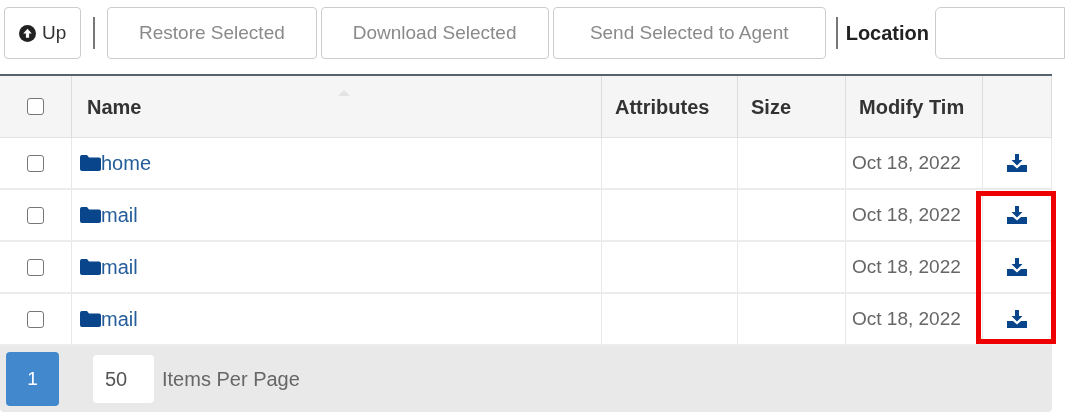 This screenshot has height=416, width=1065. Describe the element at coordinates (43, 33) in the screenshot. I see `up-button: Up` at that location.